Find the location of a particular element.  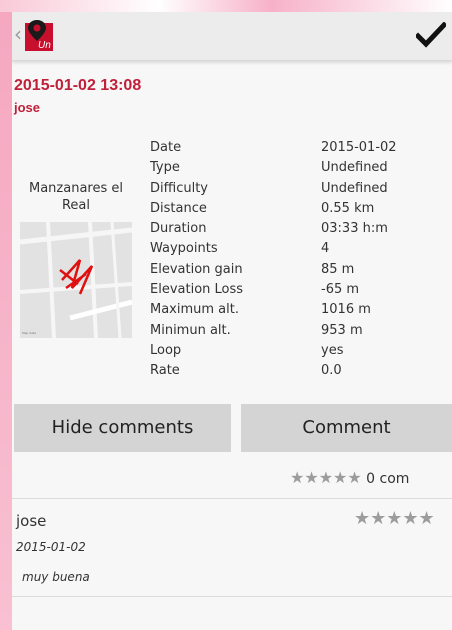

pink-background-top is located at coordinates (226, 6).